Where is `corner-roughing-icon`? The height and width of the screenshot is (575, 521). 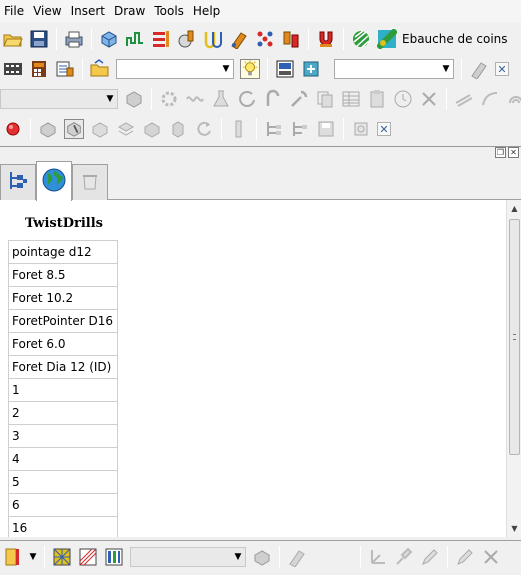 corner-roughing-icon is located at coordinates (387, 39).